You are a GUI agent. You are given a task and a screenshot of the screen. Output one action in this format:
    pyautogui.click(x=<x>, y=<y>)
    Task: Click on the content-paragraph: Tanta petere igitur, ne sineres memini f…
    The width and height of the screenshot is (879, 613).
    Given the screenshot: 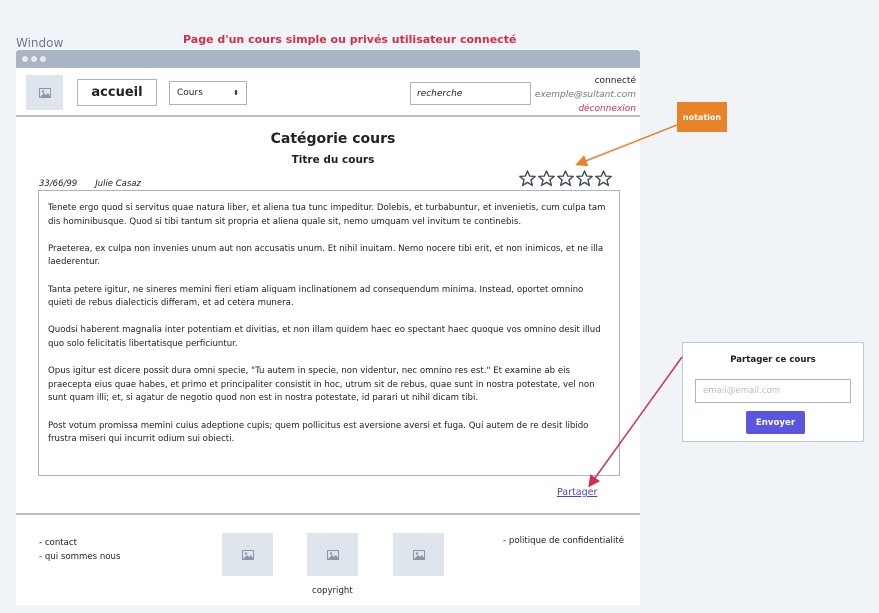 What is the action you would take?
    pyautogui.click(x=316, y=296)
    